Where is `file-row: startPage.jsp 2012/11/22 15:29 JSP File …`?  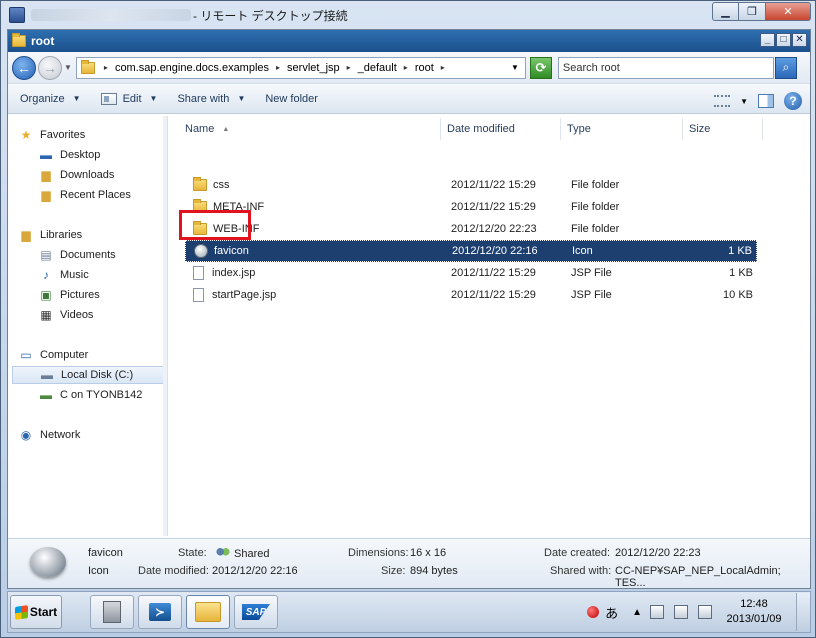 file-row: startPage.jsp 2012/11/22 15:29 JSP File … is located at coordinates (471, 295).